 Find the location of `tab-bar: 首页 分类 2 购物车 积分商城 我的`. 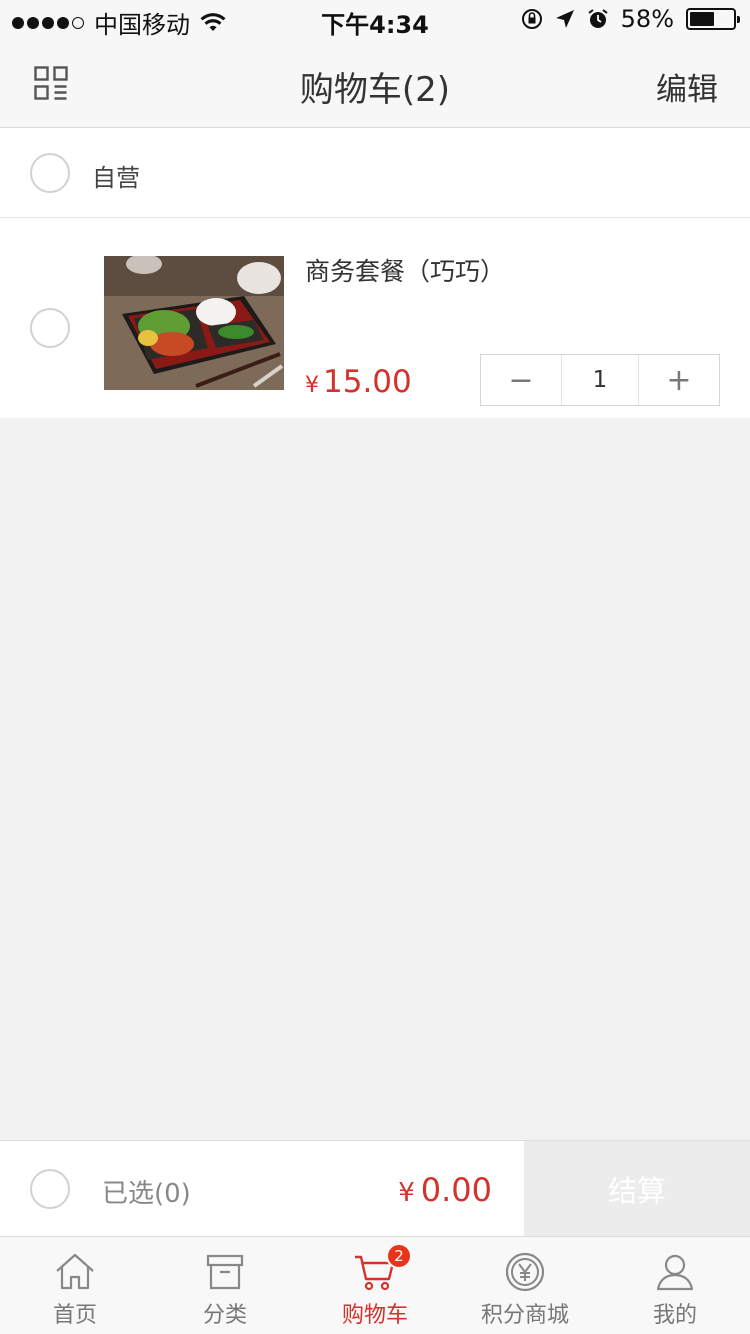

tab-bar: 首页 分类 2 购物车 积分商城 我的 is located at coordinates (375, 1285).